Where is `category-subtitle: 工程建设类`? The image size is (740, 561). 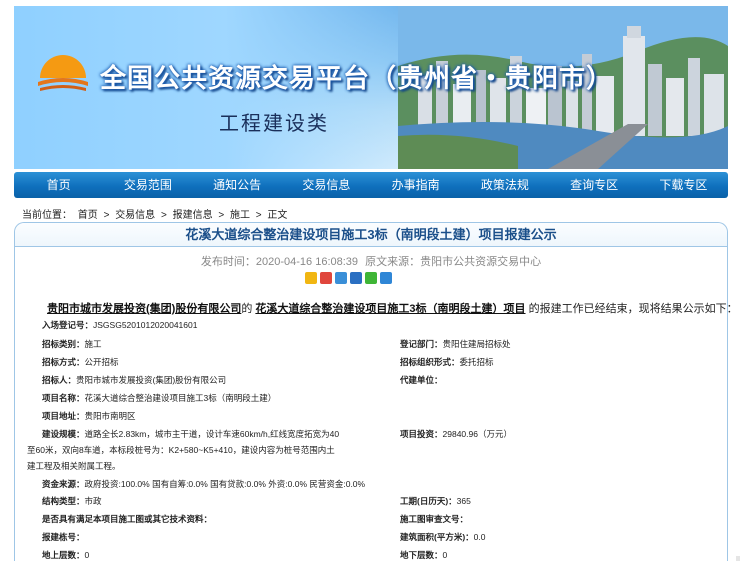 category-subtitle: 工程建设类 is located at coordinates (274, 124).